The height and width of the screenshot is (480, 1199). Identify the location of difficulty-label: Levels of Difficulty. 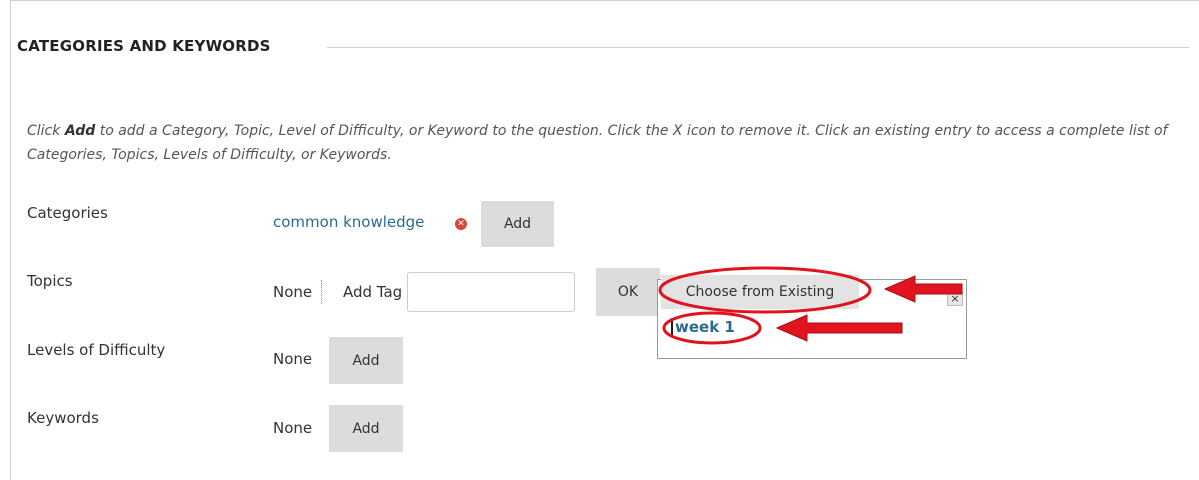
(96, 350).